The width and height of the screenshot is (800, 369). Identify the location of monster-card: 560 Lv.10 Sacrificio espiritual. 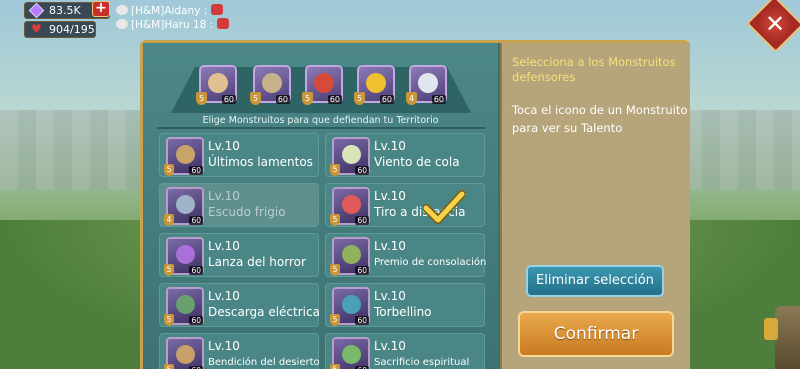
(405, 351).